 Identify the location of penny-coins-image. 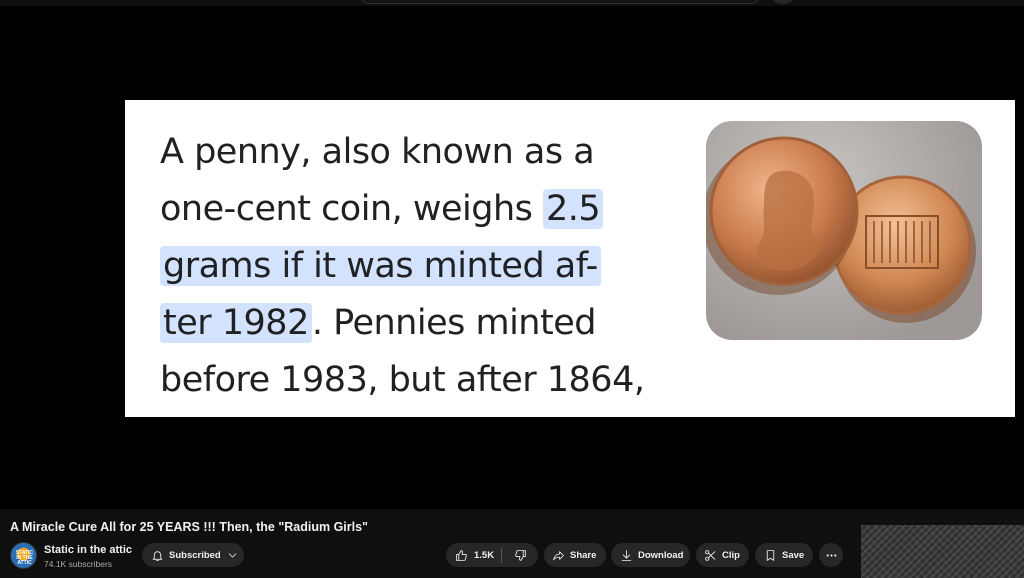
(844, 230).